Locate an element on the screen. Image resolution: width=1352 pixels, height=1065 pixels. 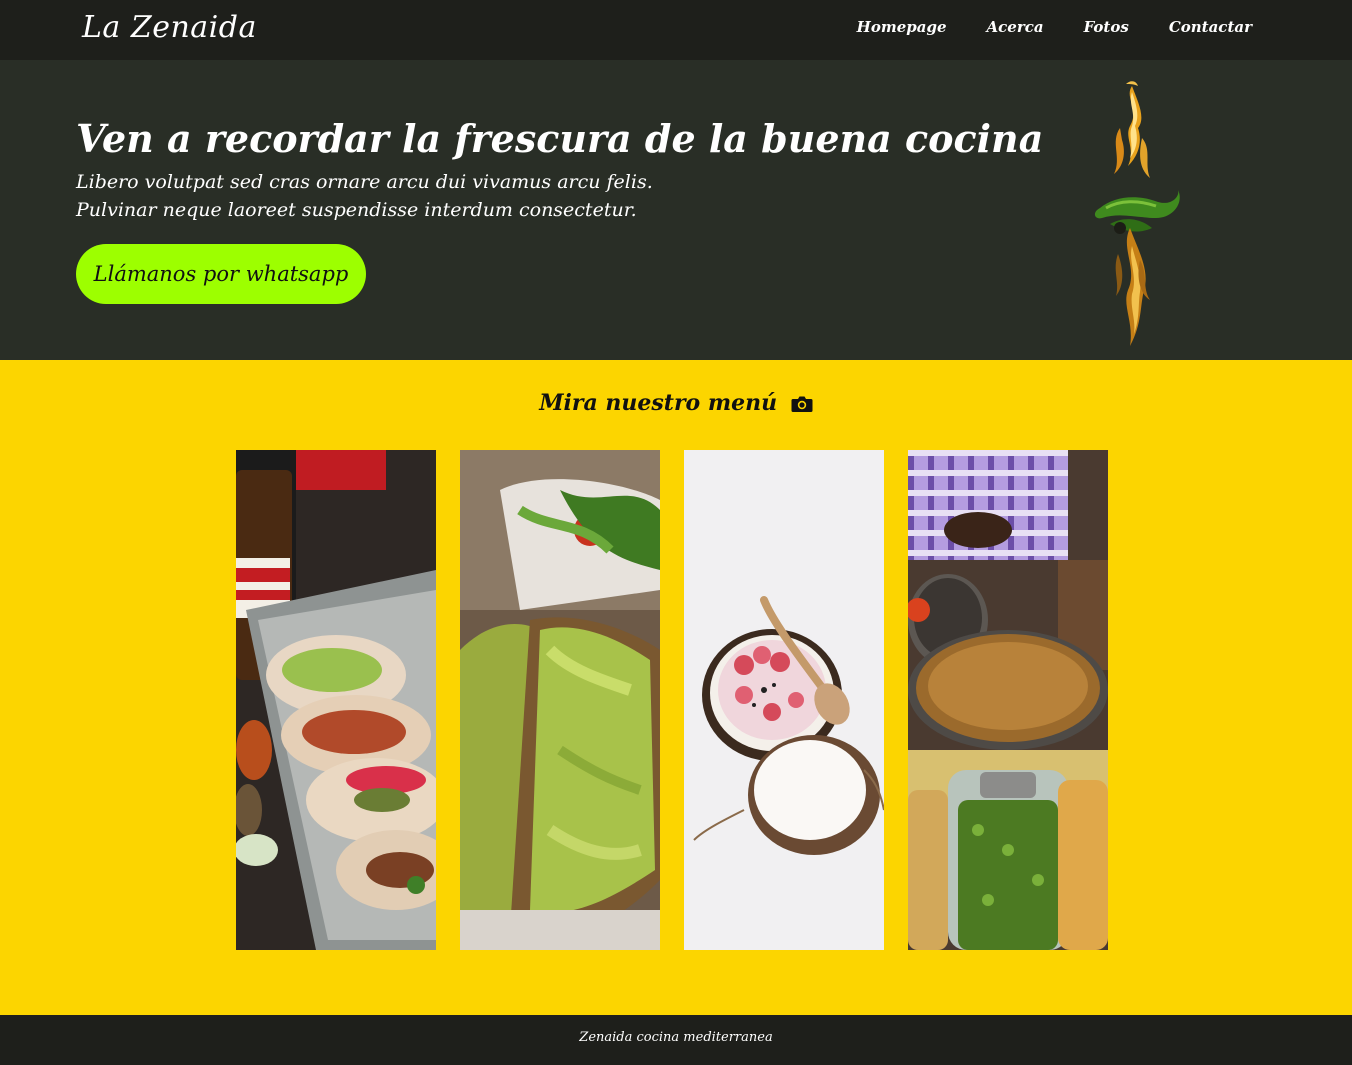
footer: Zenaida cocina mediterranea is located at coordinates (676, 1040).